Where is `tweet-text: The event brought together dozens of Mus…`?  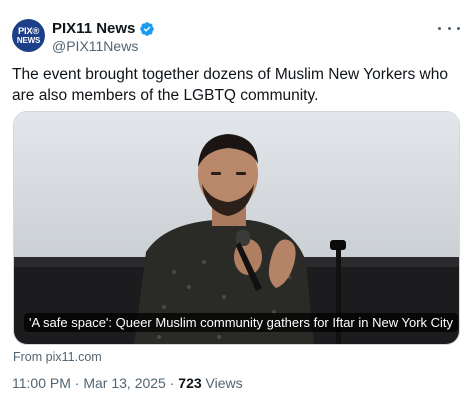
tweet-text: The event brought together dozens of Mus… is located at coordinates (230, 85).